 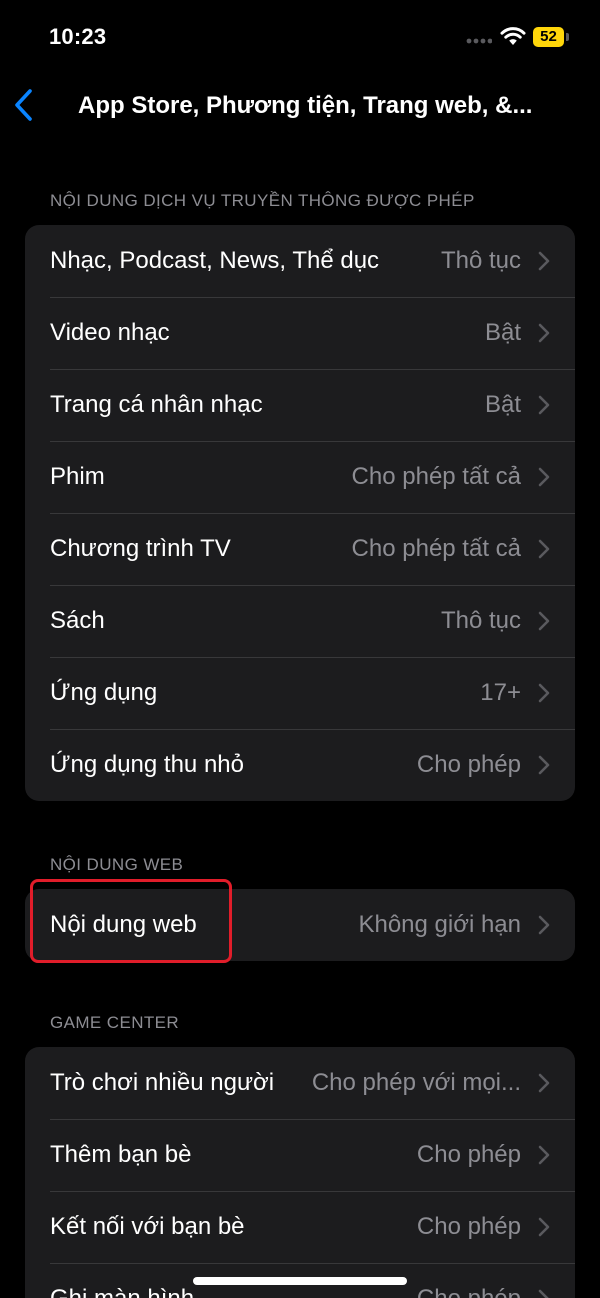 I want to click on row-music-profiles: Trang cá nhân nhạc Bật, so click(x=300, y=405).